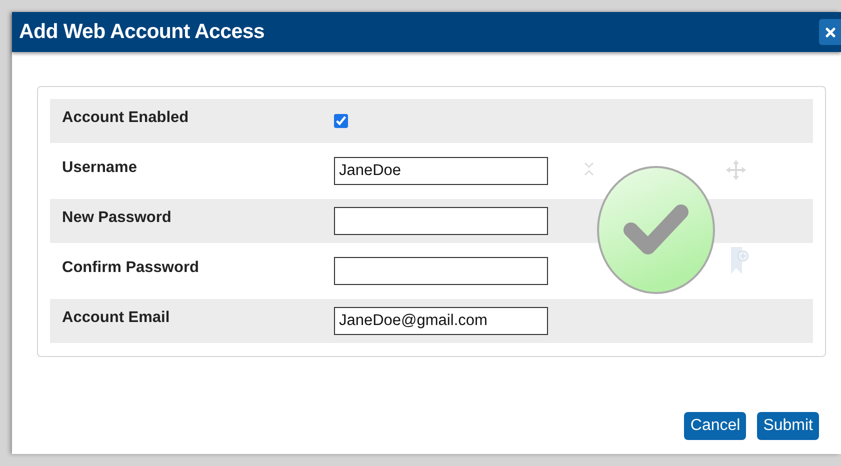  I want to click on field-label: Account Email, so click(116, 318).